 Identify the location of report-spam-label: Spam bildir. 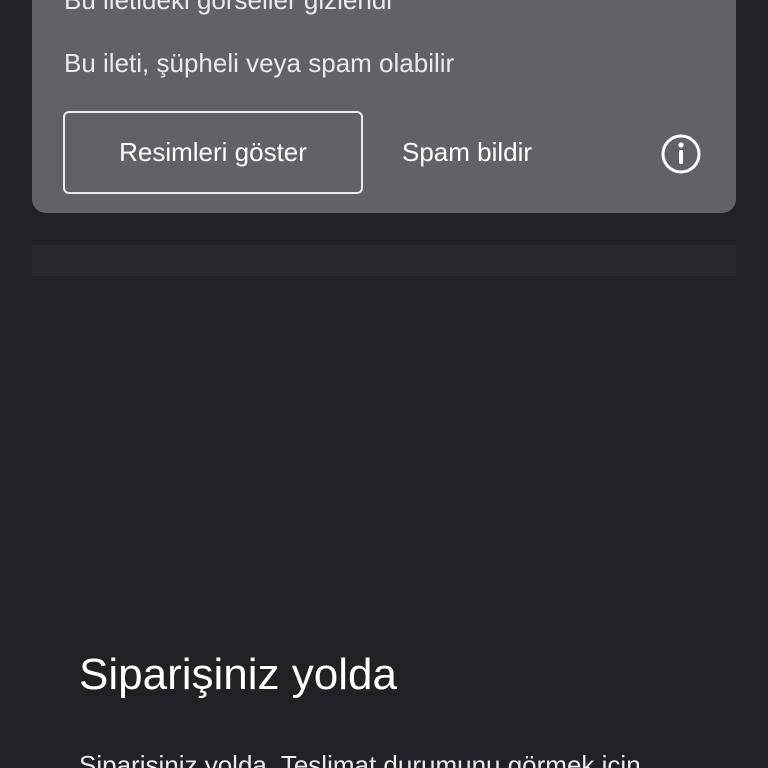
(467, 152).